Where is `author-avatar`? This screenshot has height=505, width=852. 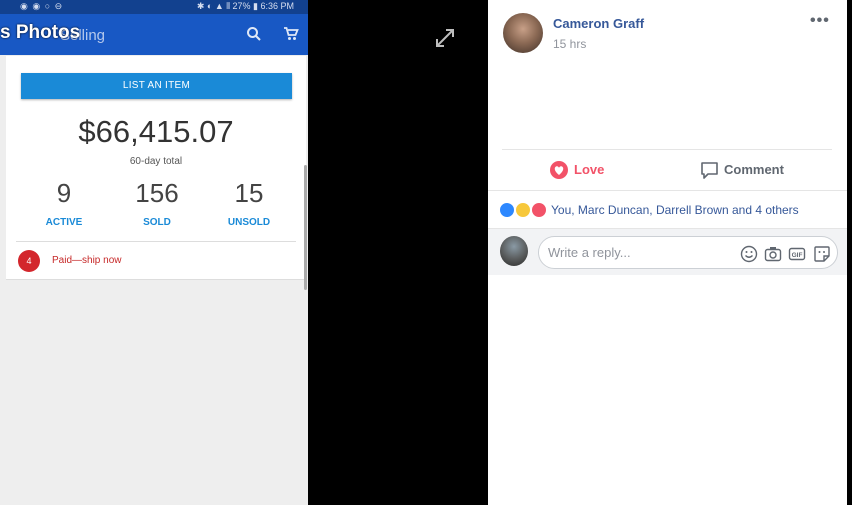 author-avatar is located at coordinates (523, 33).